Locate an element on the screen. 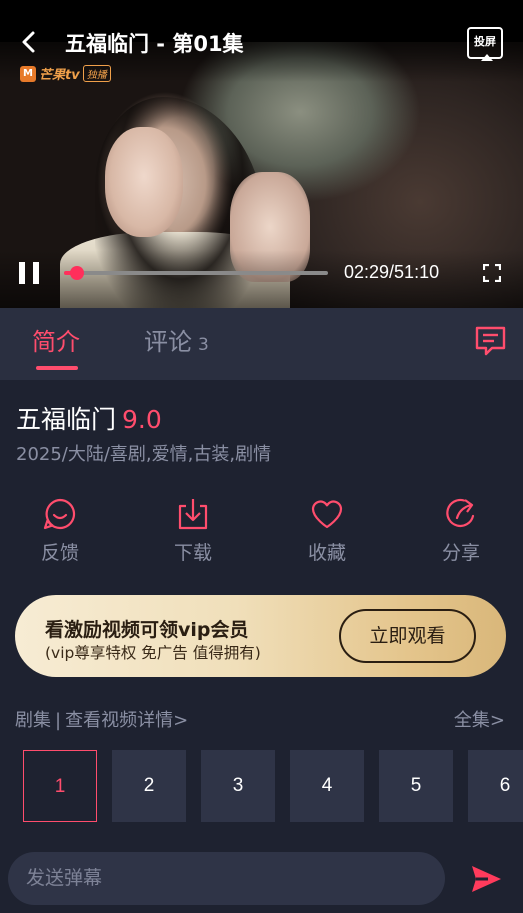 This screenshot has height=913, width=523. episodes-label: 剧集 is located at coordinates (33, 720).